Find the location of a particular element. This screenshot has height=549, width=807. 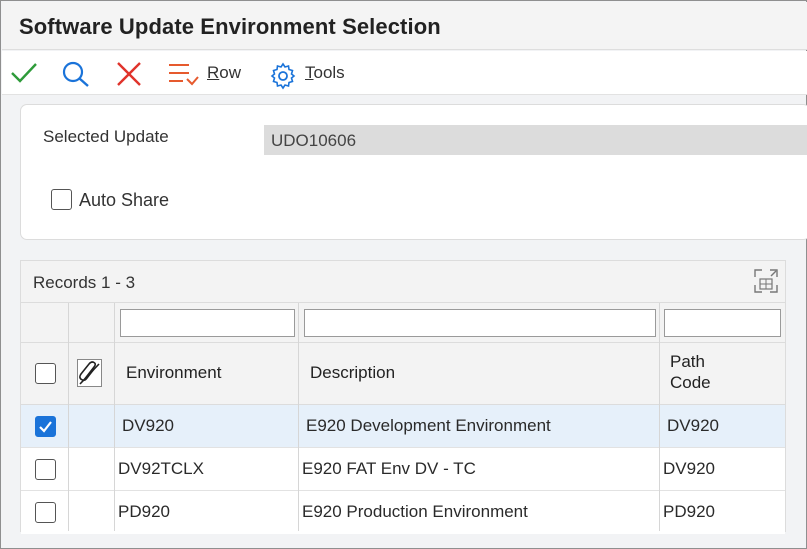

table-row: DV92TCLX E920 FAT Env DV - TC DV920 is located at coordinates (403, 469).